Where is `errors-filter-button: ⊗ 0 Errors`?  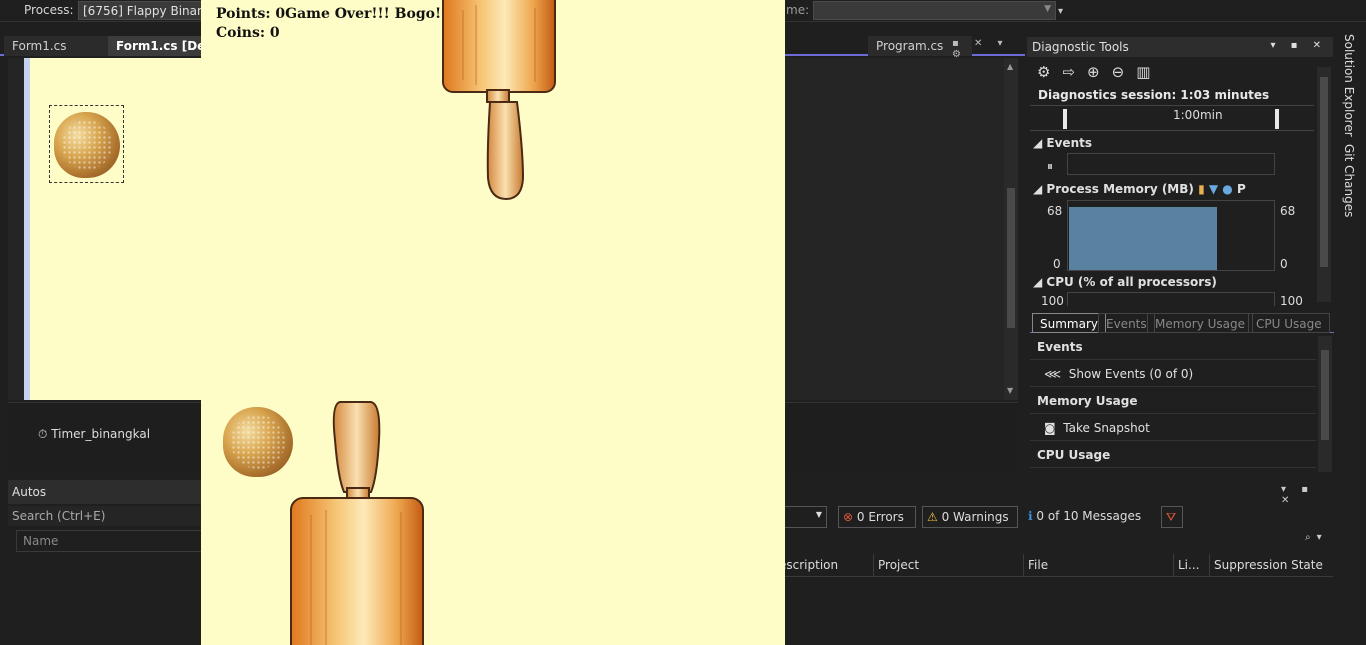
errors-filter-button: ⊗ 0 Errors is located at coordinates (877, 517).